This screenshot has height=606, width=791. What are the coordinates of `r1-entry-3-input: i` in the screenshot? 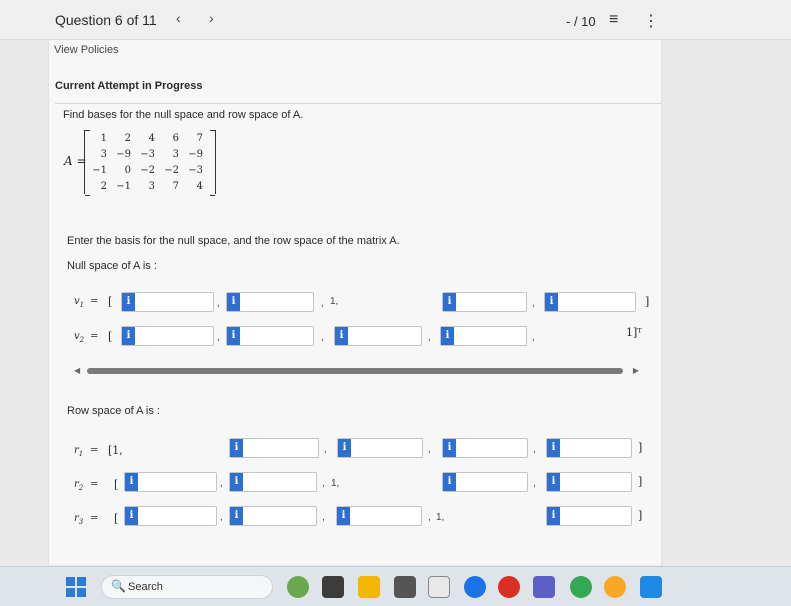 It's located at (380, 448).